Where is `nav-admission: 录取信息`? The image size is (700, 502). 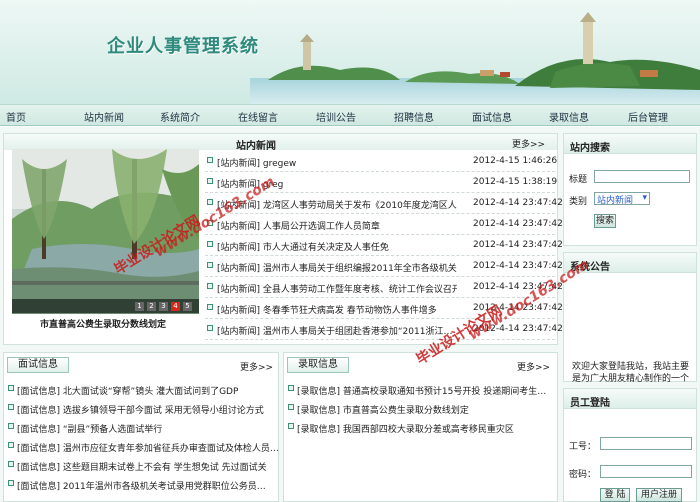 nav-admission: 录取信息 is located at coordinates (569, 116).